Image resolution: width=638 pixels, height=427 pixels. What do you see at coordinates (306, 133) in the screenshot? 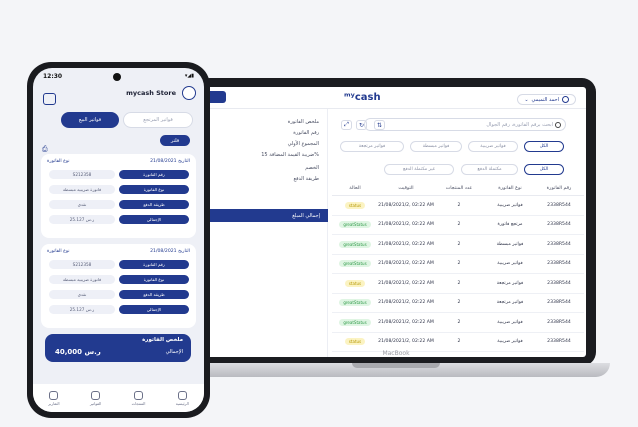
I see `detail-line: رقم الفاتورة` at bounding box center [306, 133].